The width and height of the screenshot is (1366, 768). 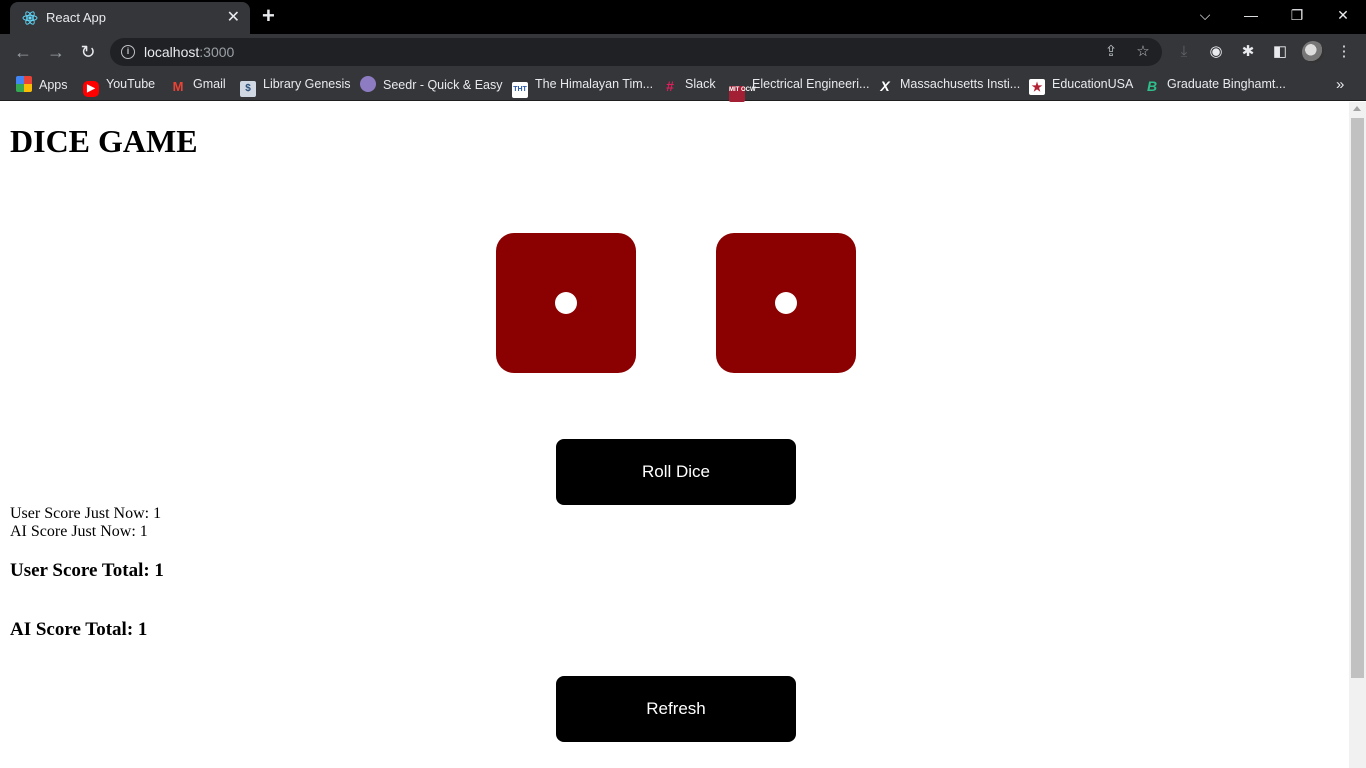 I want to click on bookmark-seedr: Seedr - Quick & Easy, so click(x=431, y=86).